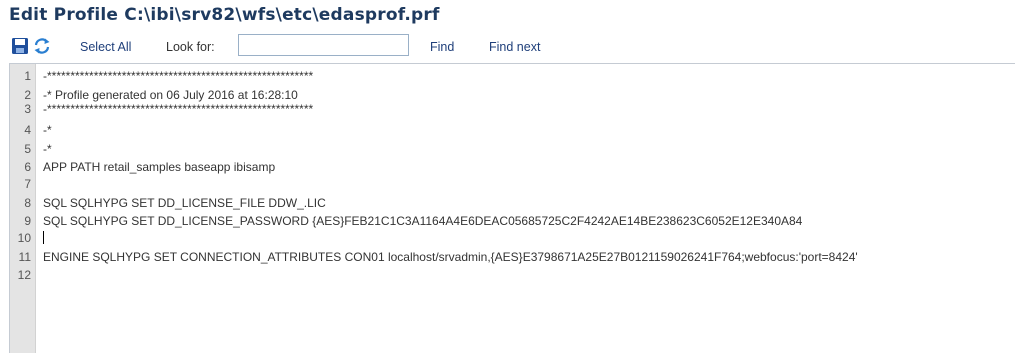 The image size is (1021, 353). I want to click on text-cursor, so click(43, 237).